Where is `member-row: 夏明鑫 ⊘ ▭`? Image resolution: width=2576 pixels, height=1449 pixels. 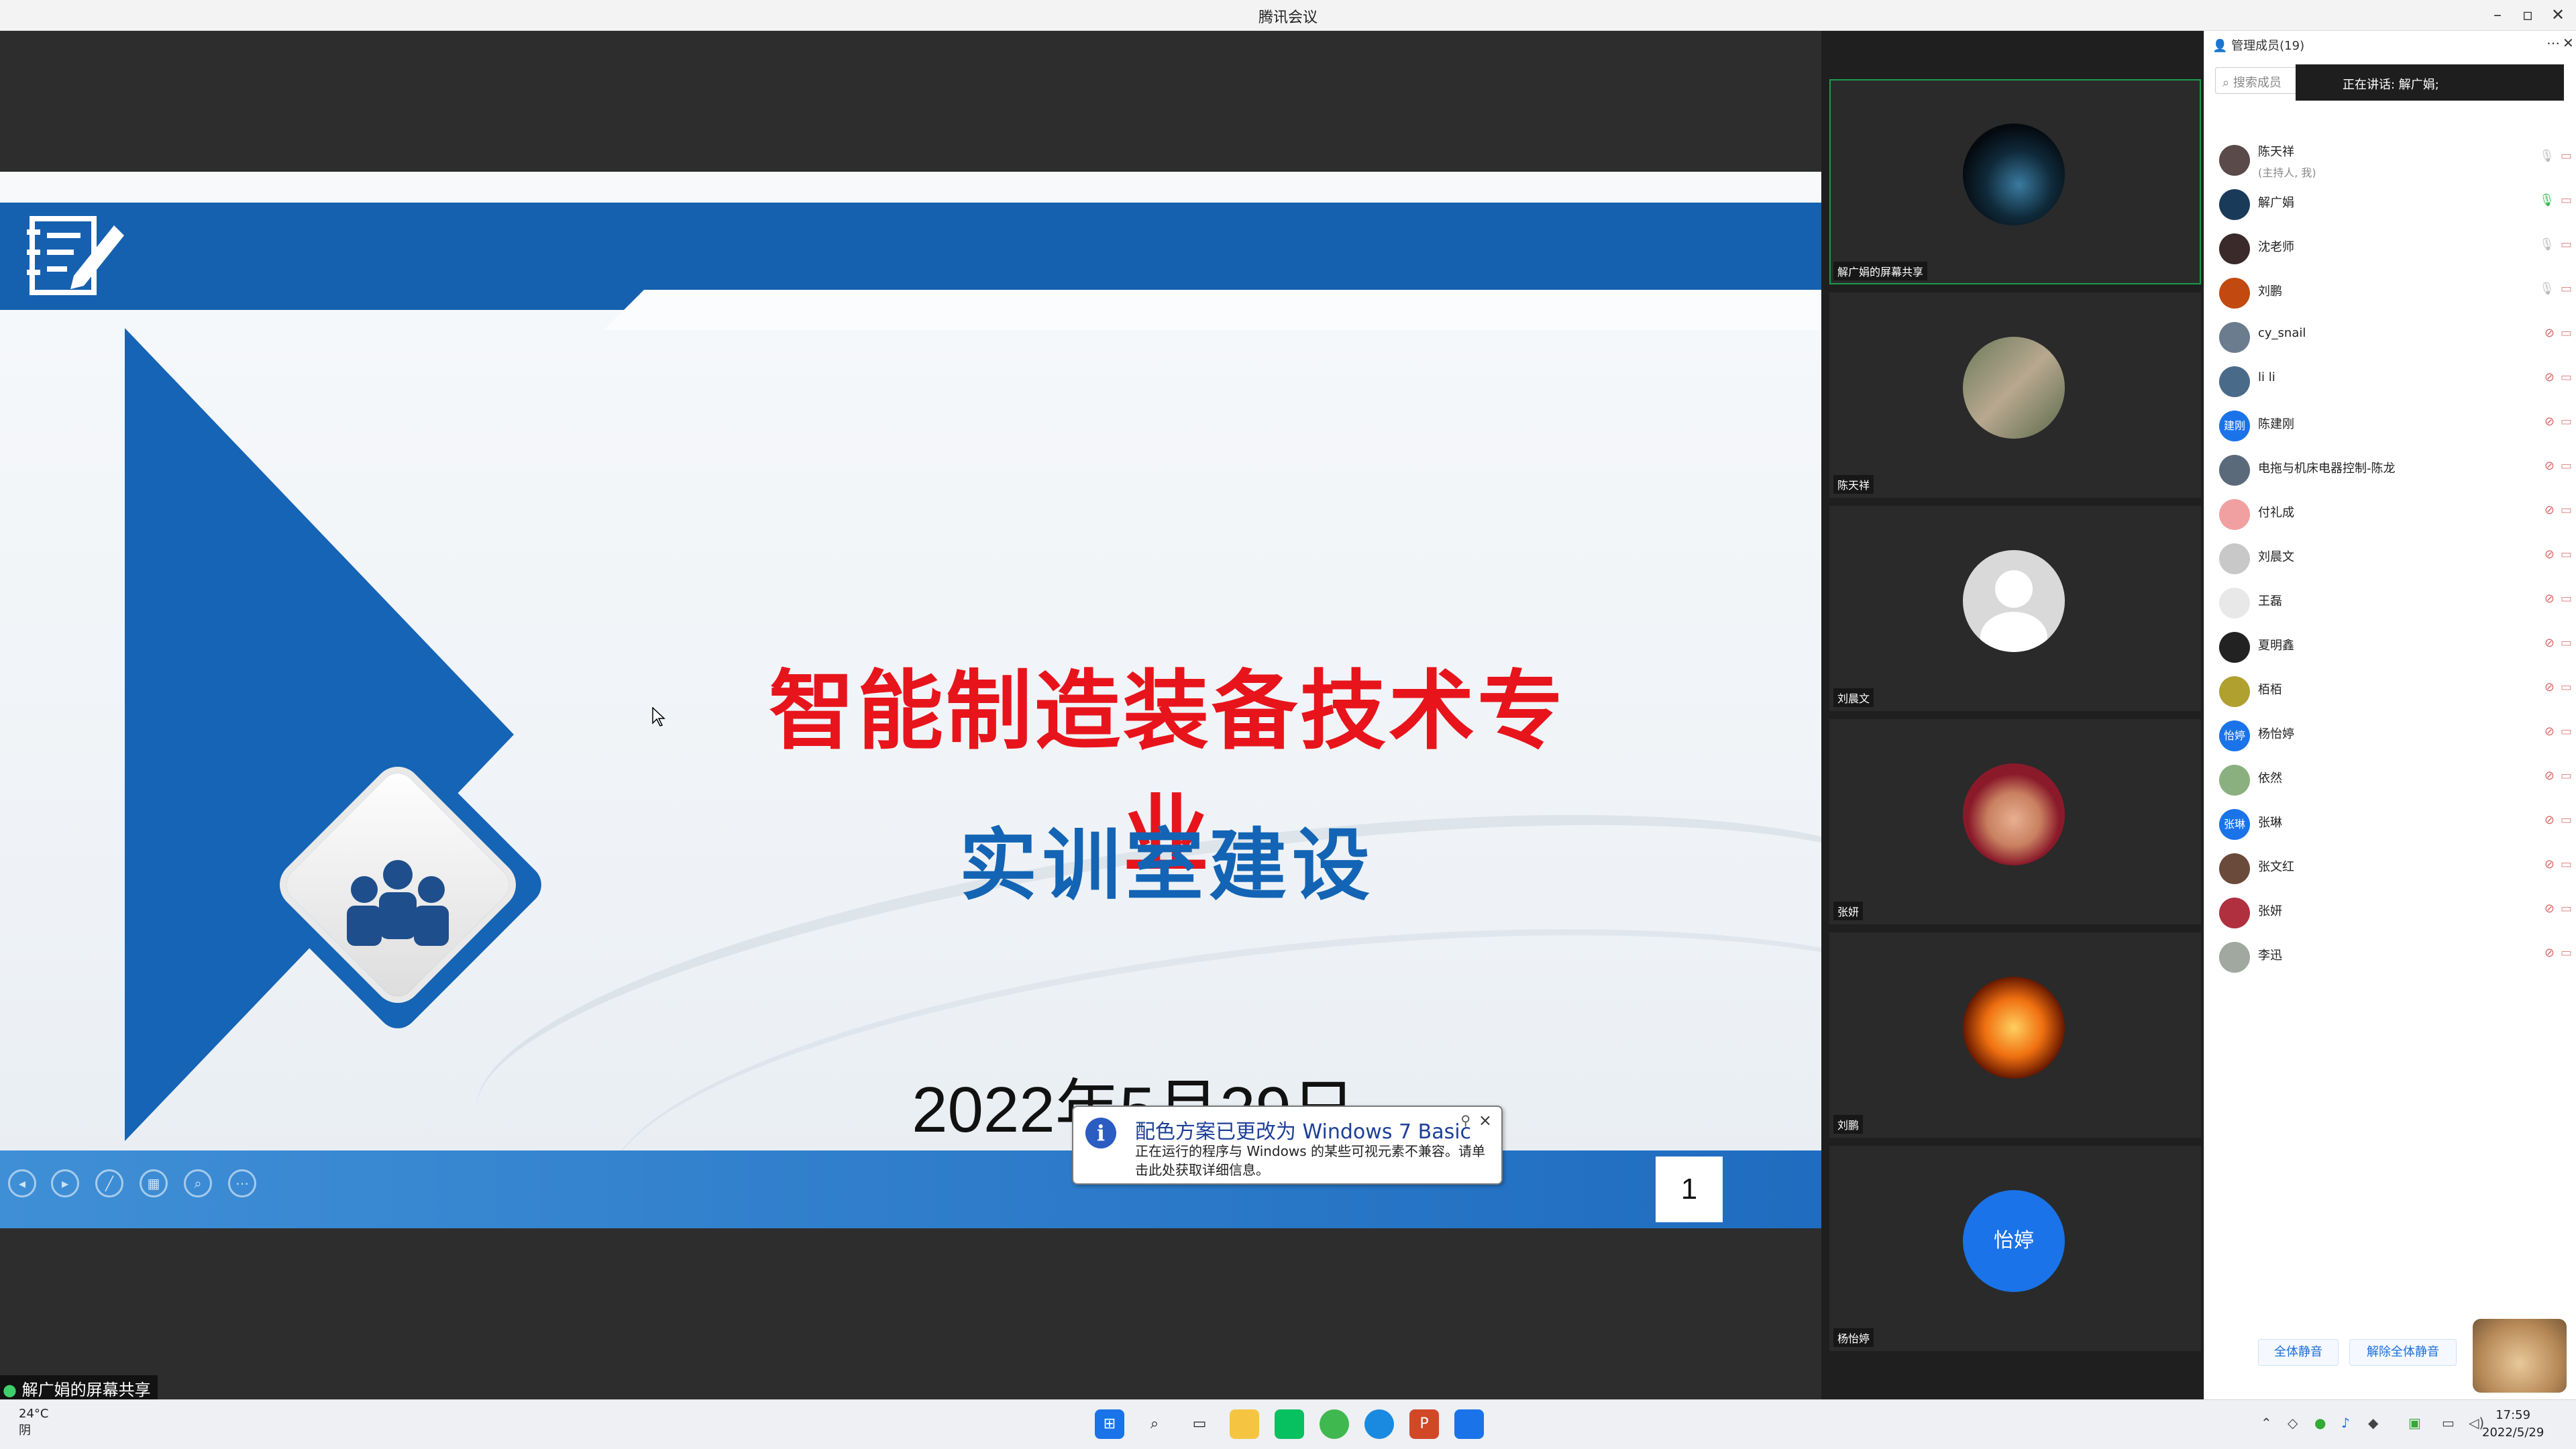
member-row: 夏明鑫 ⊘ ▭ is located at coordinates (2395, 647).